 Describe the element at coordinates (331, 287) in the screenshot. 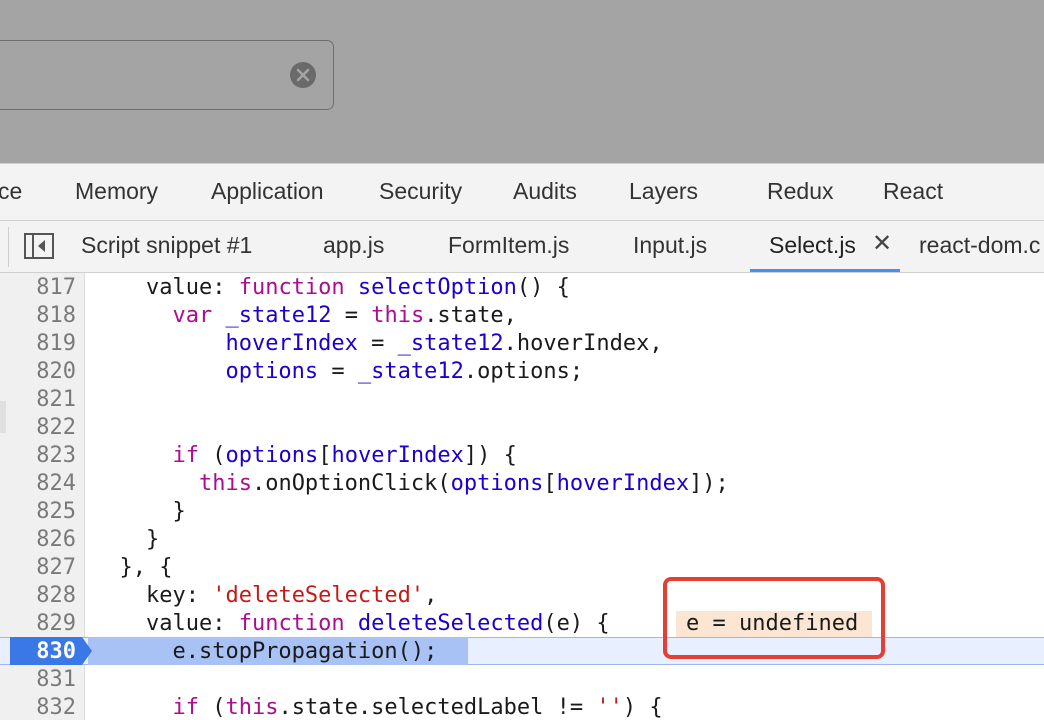

I see `code-text: value: function selectOption() {` at that location.